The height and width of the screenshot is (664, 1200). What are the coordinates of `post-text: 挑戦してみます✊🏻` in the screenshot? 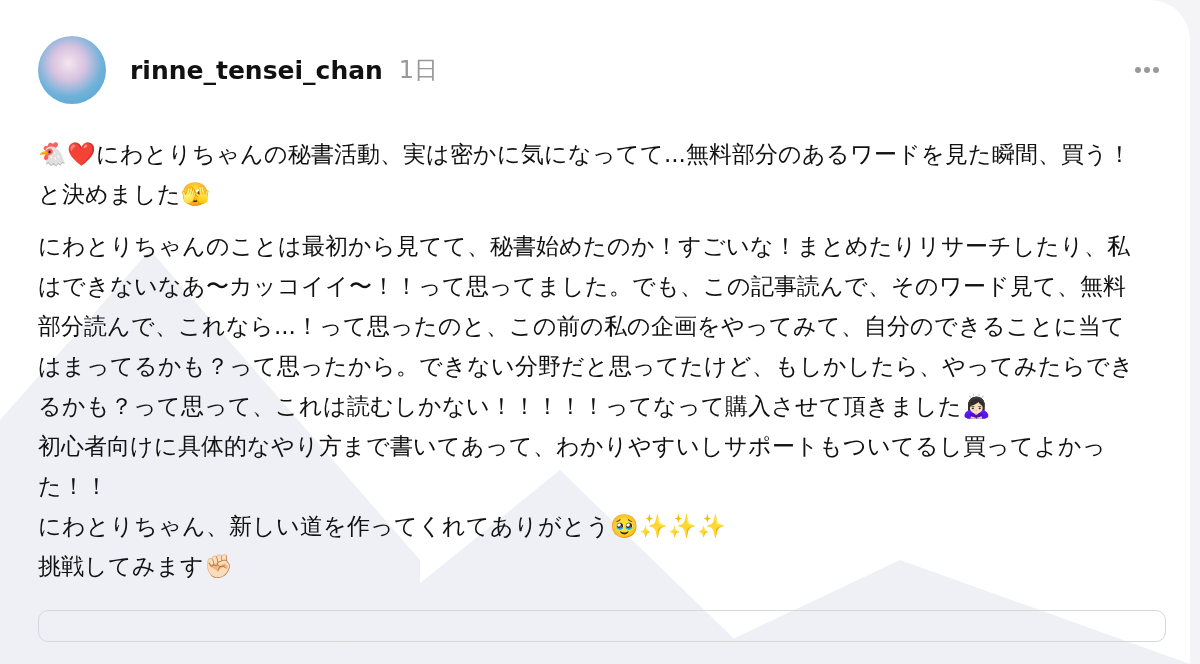 It's located at (136, 566).